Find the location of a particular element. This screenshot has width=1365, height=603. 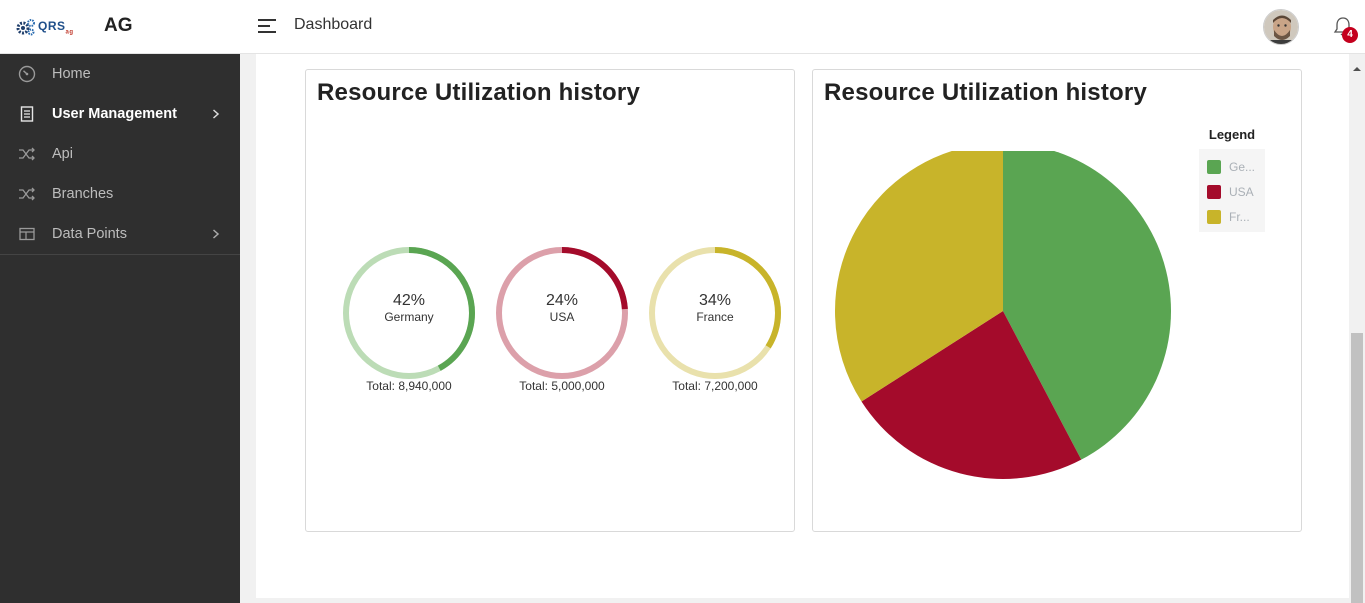

notification-count-badge: 4 is located at coordinates (1350, 35).